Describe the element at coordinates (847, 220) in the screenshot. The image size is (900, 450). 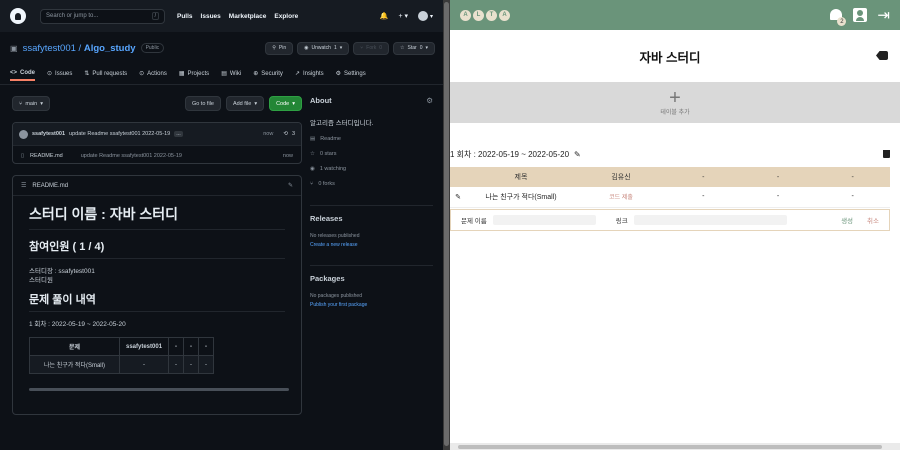
I see `create-button: 생성` at that location.